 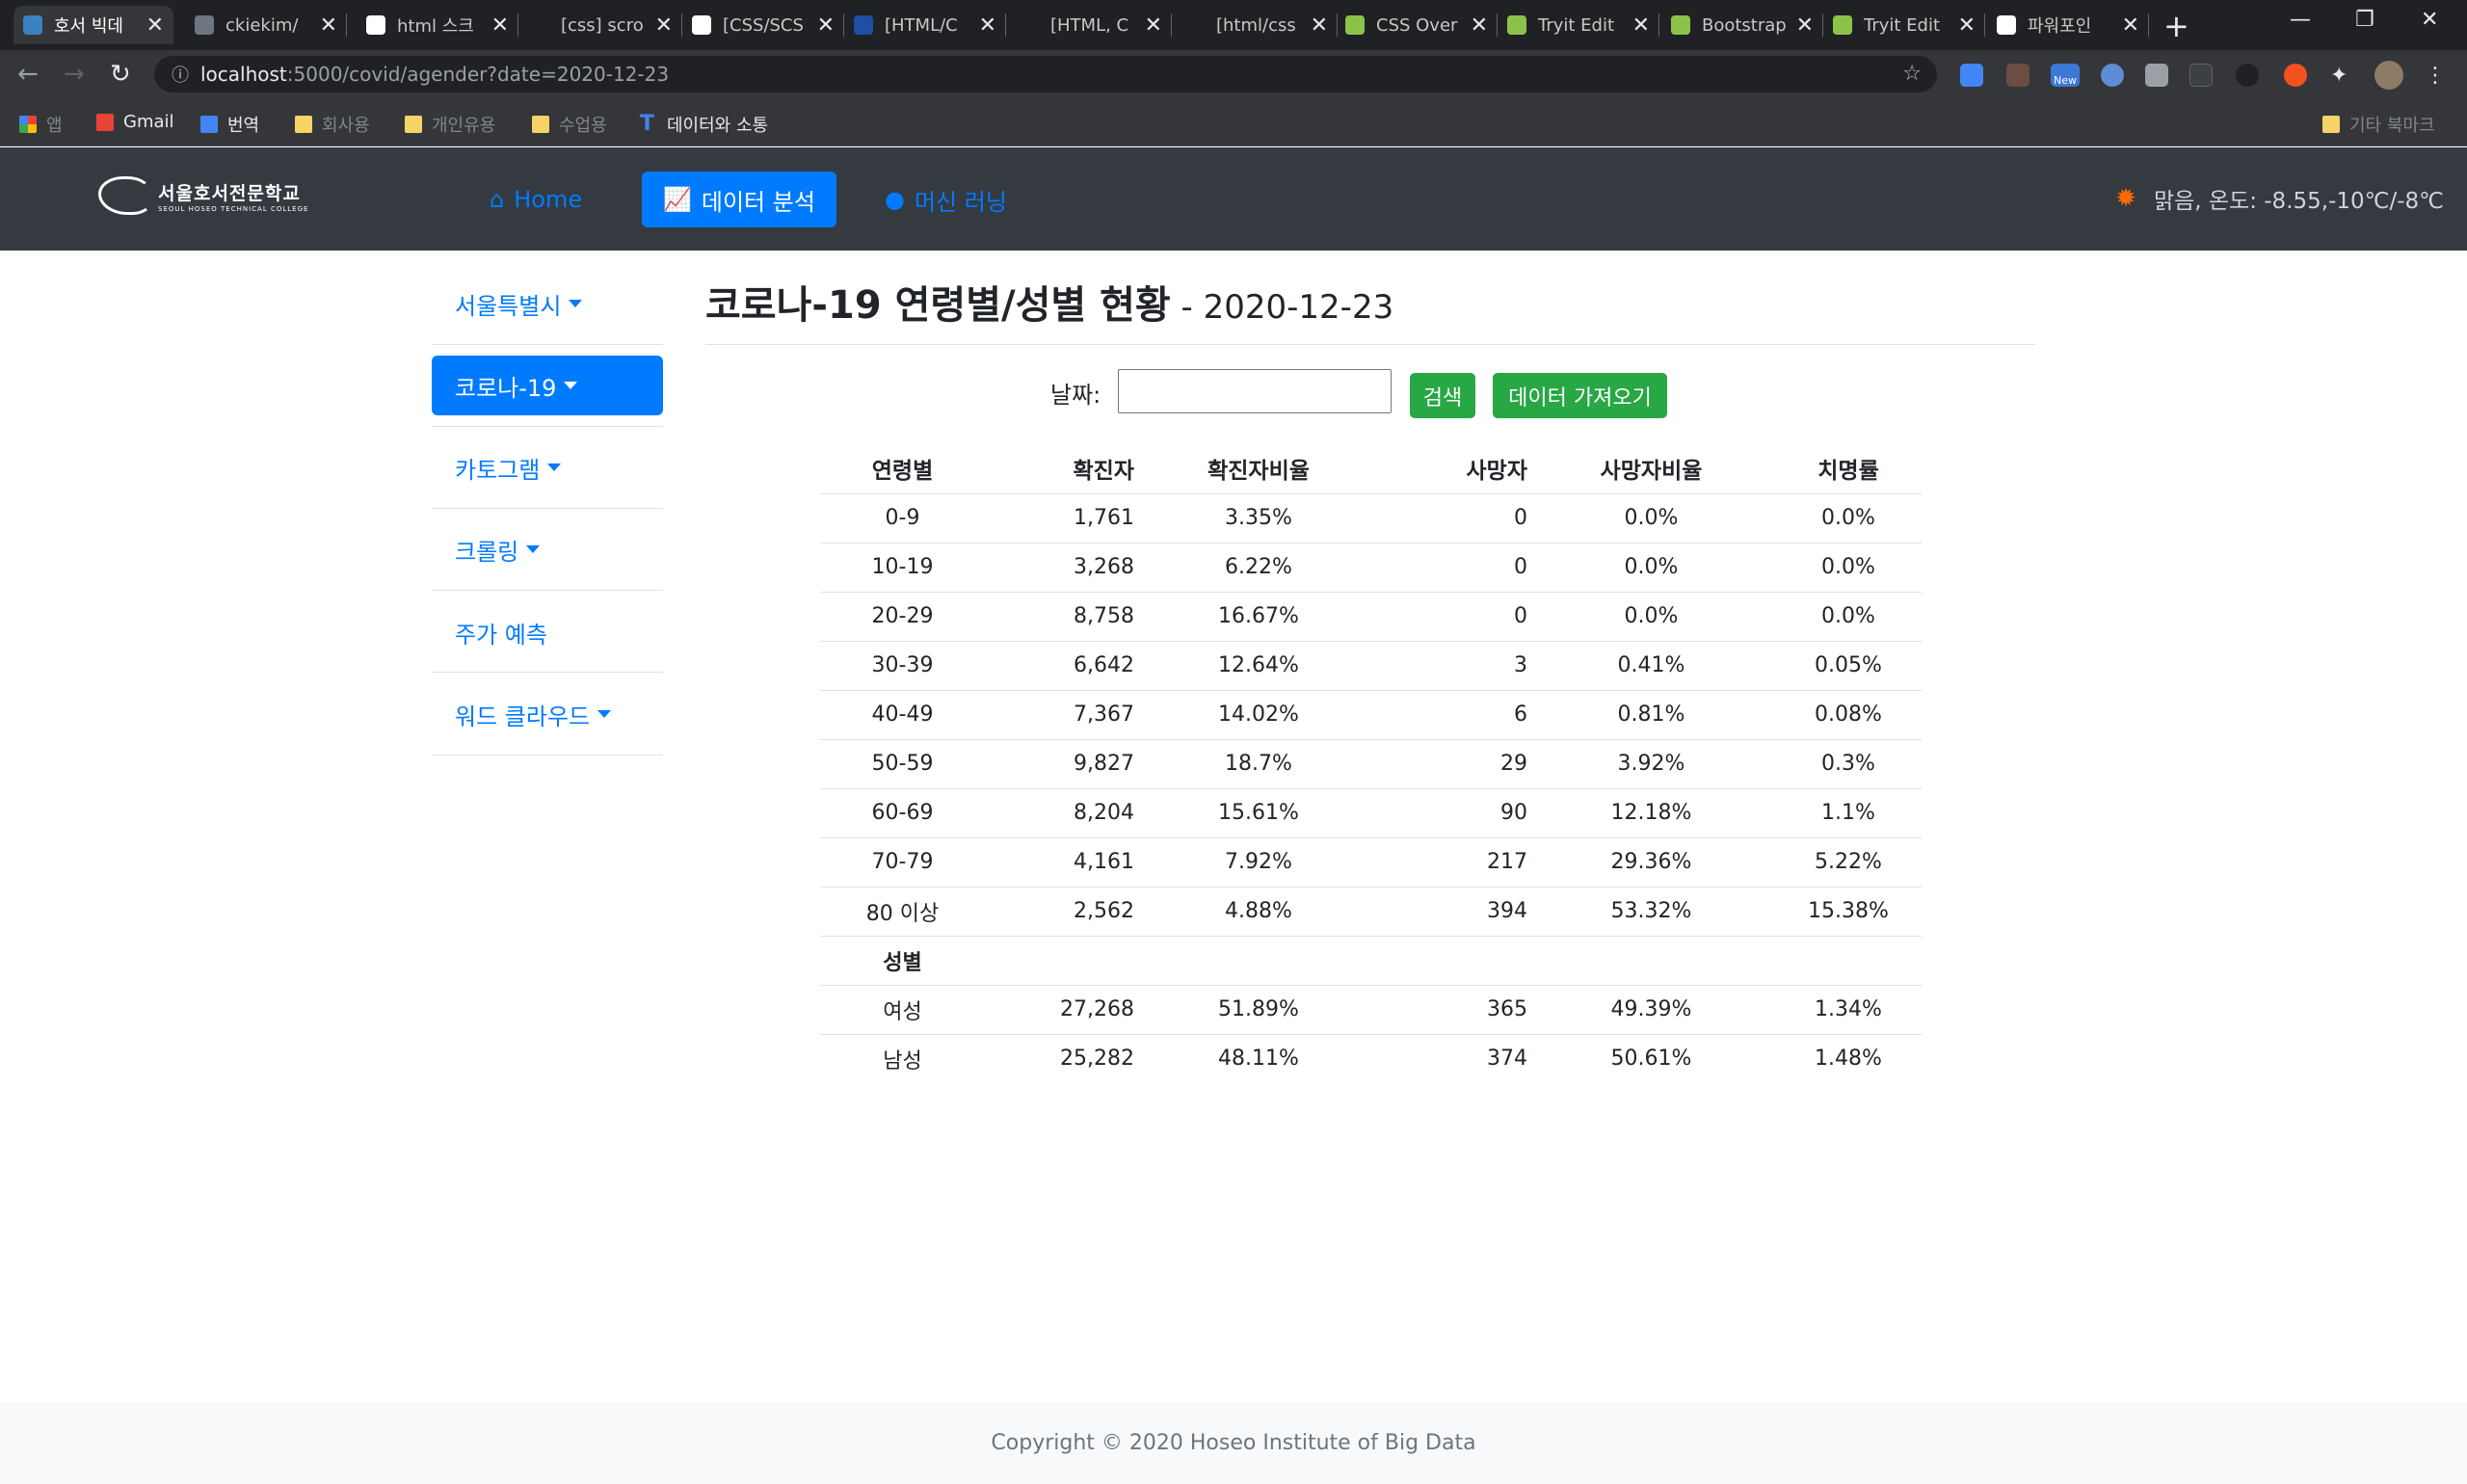 What do you see at coordinates (863, 25) in the screenshot?
I see `tab-favicon-icon` at bounding box center [863, 25].